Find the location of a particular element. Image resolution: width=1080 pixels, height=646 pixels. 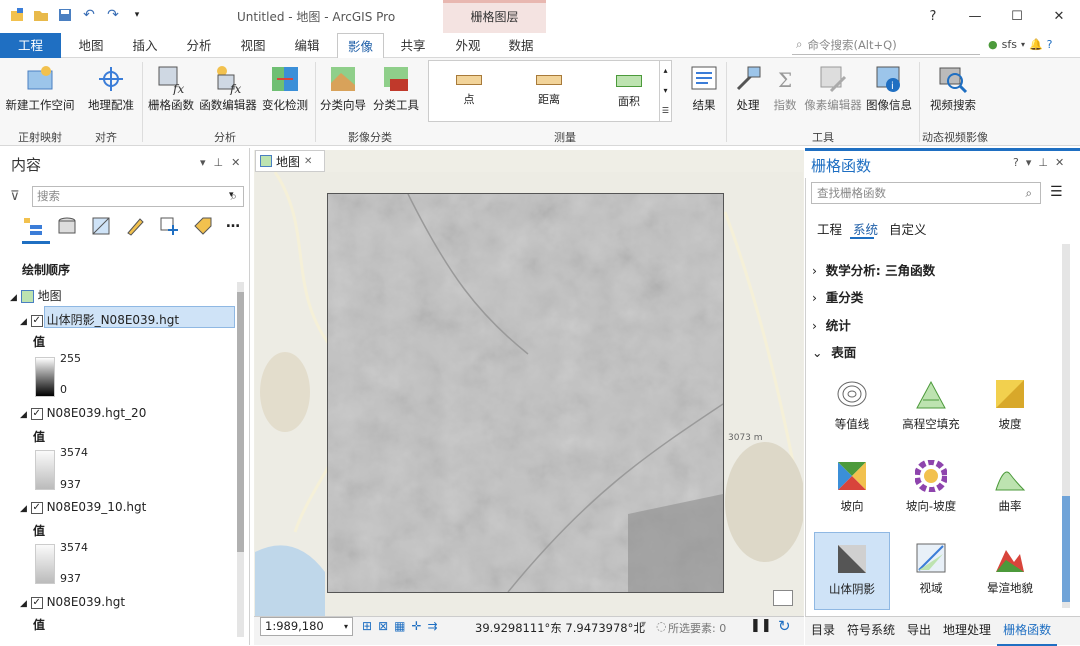

tab-symbology: 符号系统 is located at coordinates (871, 631).